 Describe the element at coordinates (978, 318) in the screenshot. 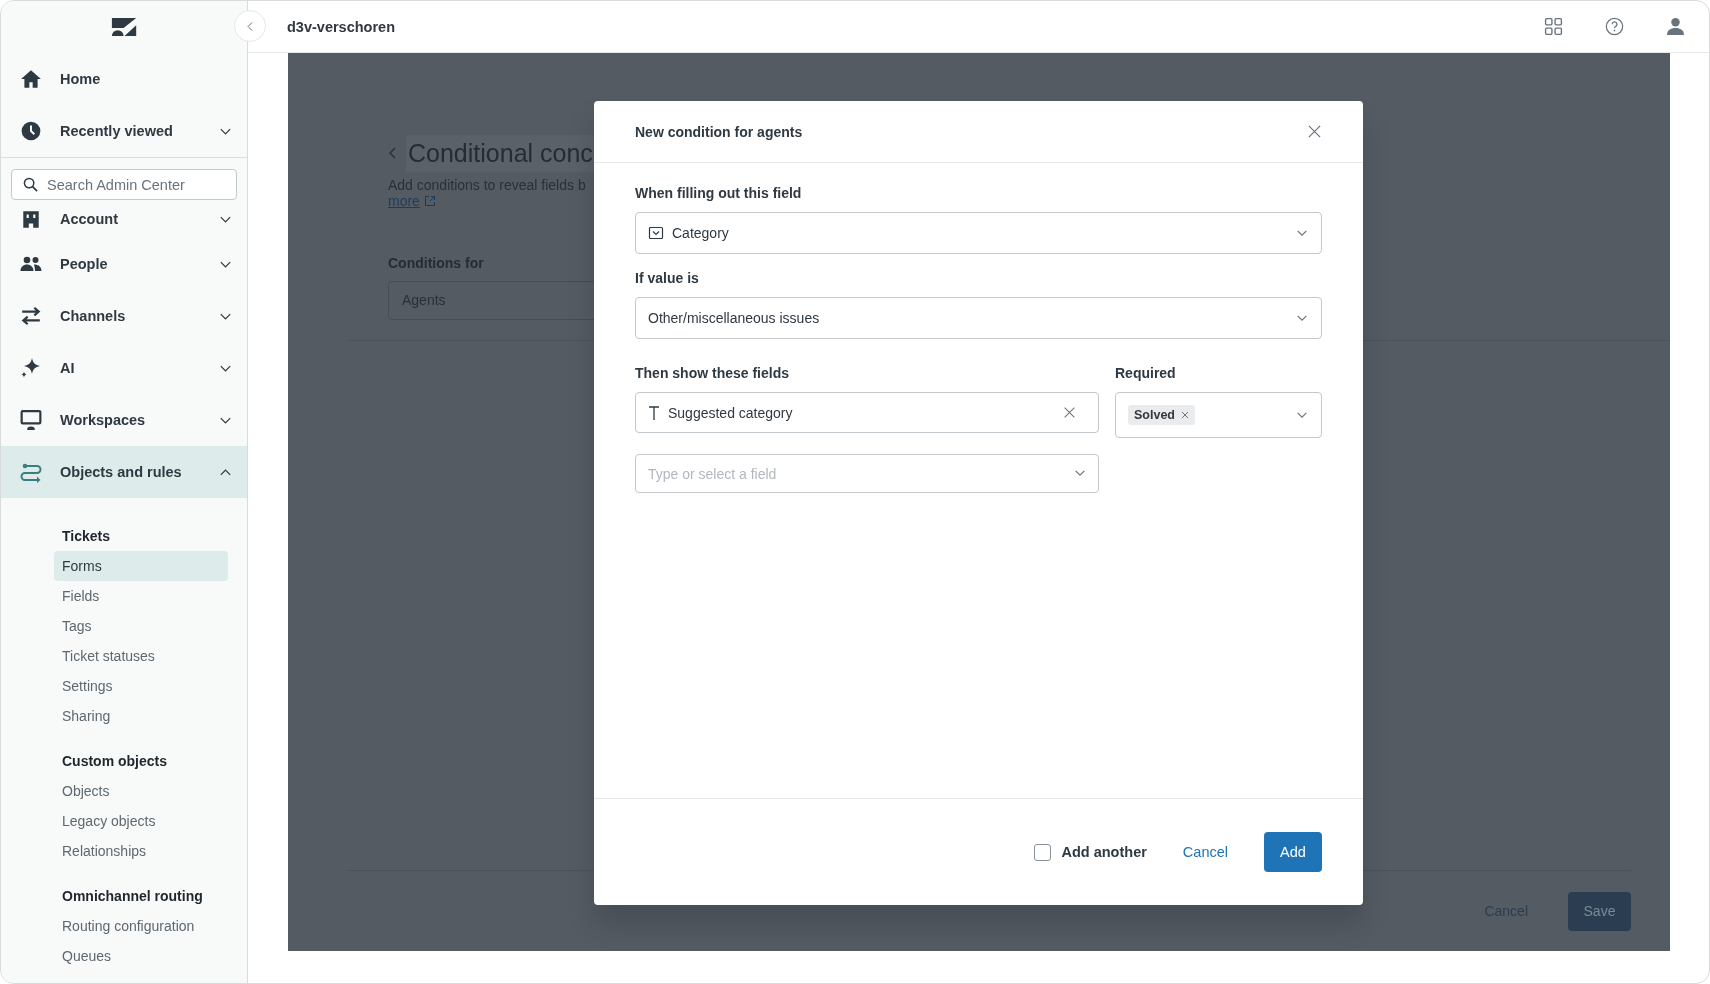

I see `value-select: Other/miscellaneous issues` at that location.